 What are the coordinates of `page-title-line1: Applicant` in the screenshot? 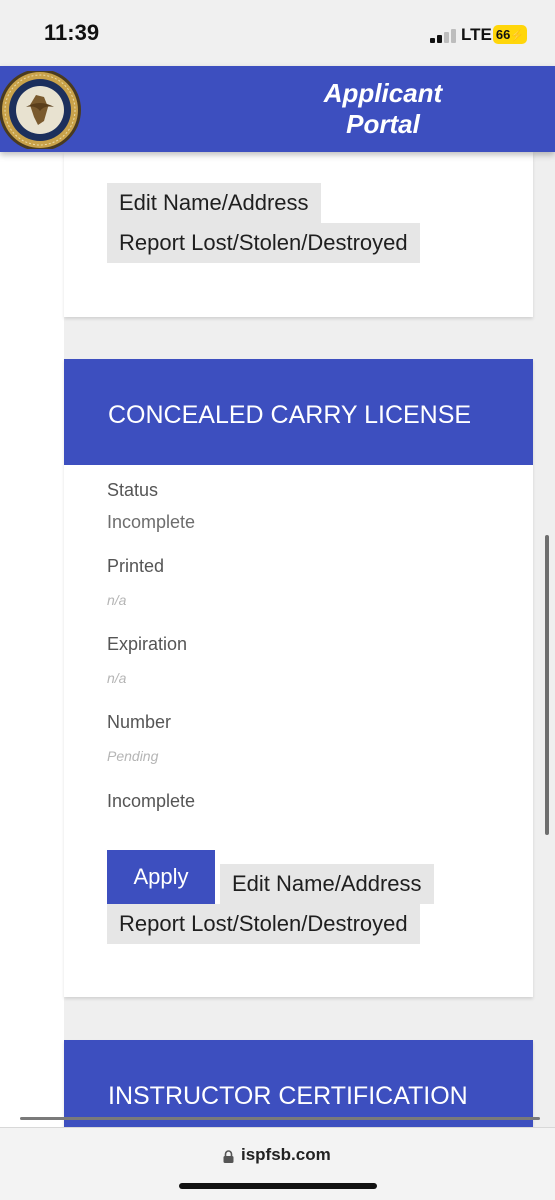 It's located at (383, 93).